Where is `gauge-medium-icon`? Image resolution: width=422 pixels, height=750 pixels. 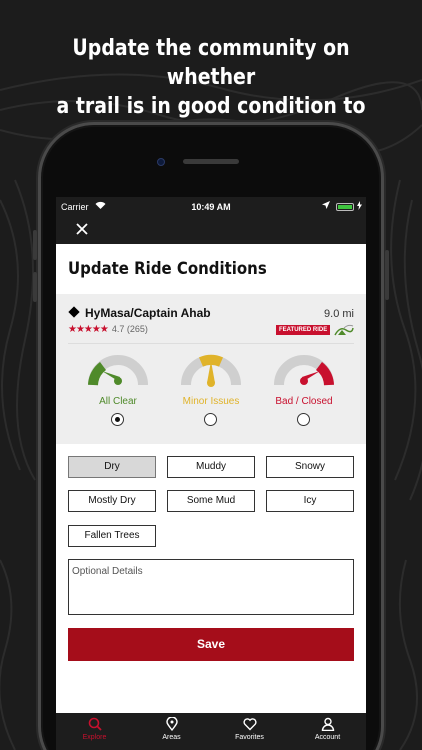 gauge-medium-icon is located at coordinates (211, 370).